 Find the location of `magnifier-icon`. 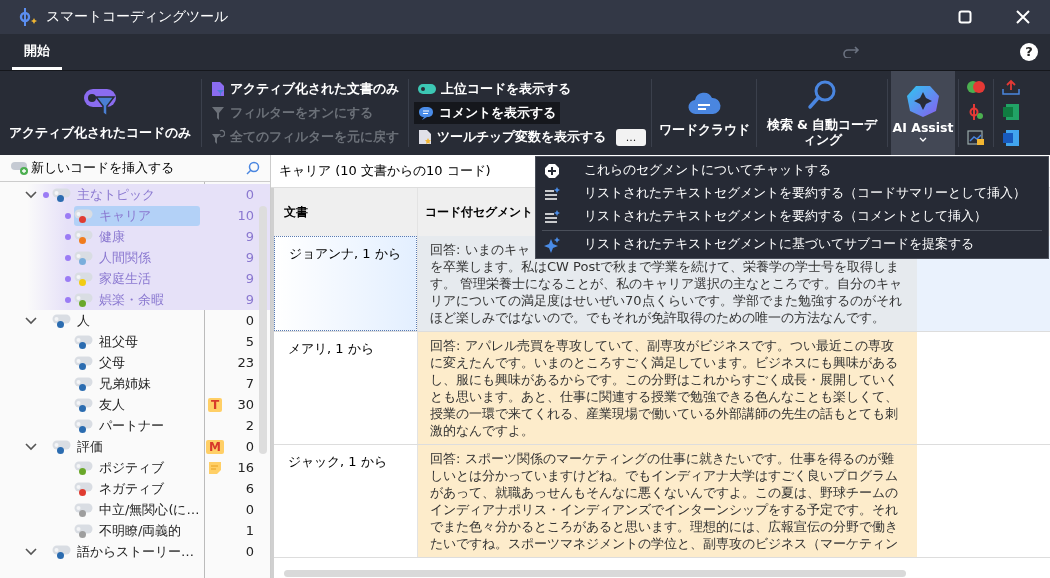

magnifier-icon is located at coordinates (822, 95).